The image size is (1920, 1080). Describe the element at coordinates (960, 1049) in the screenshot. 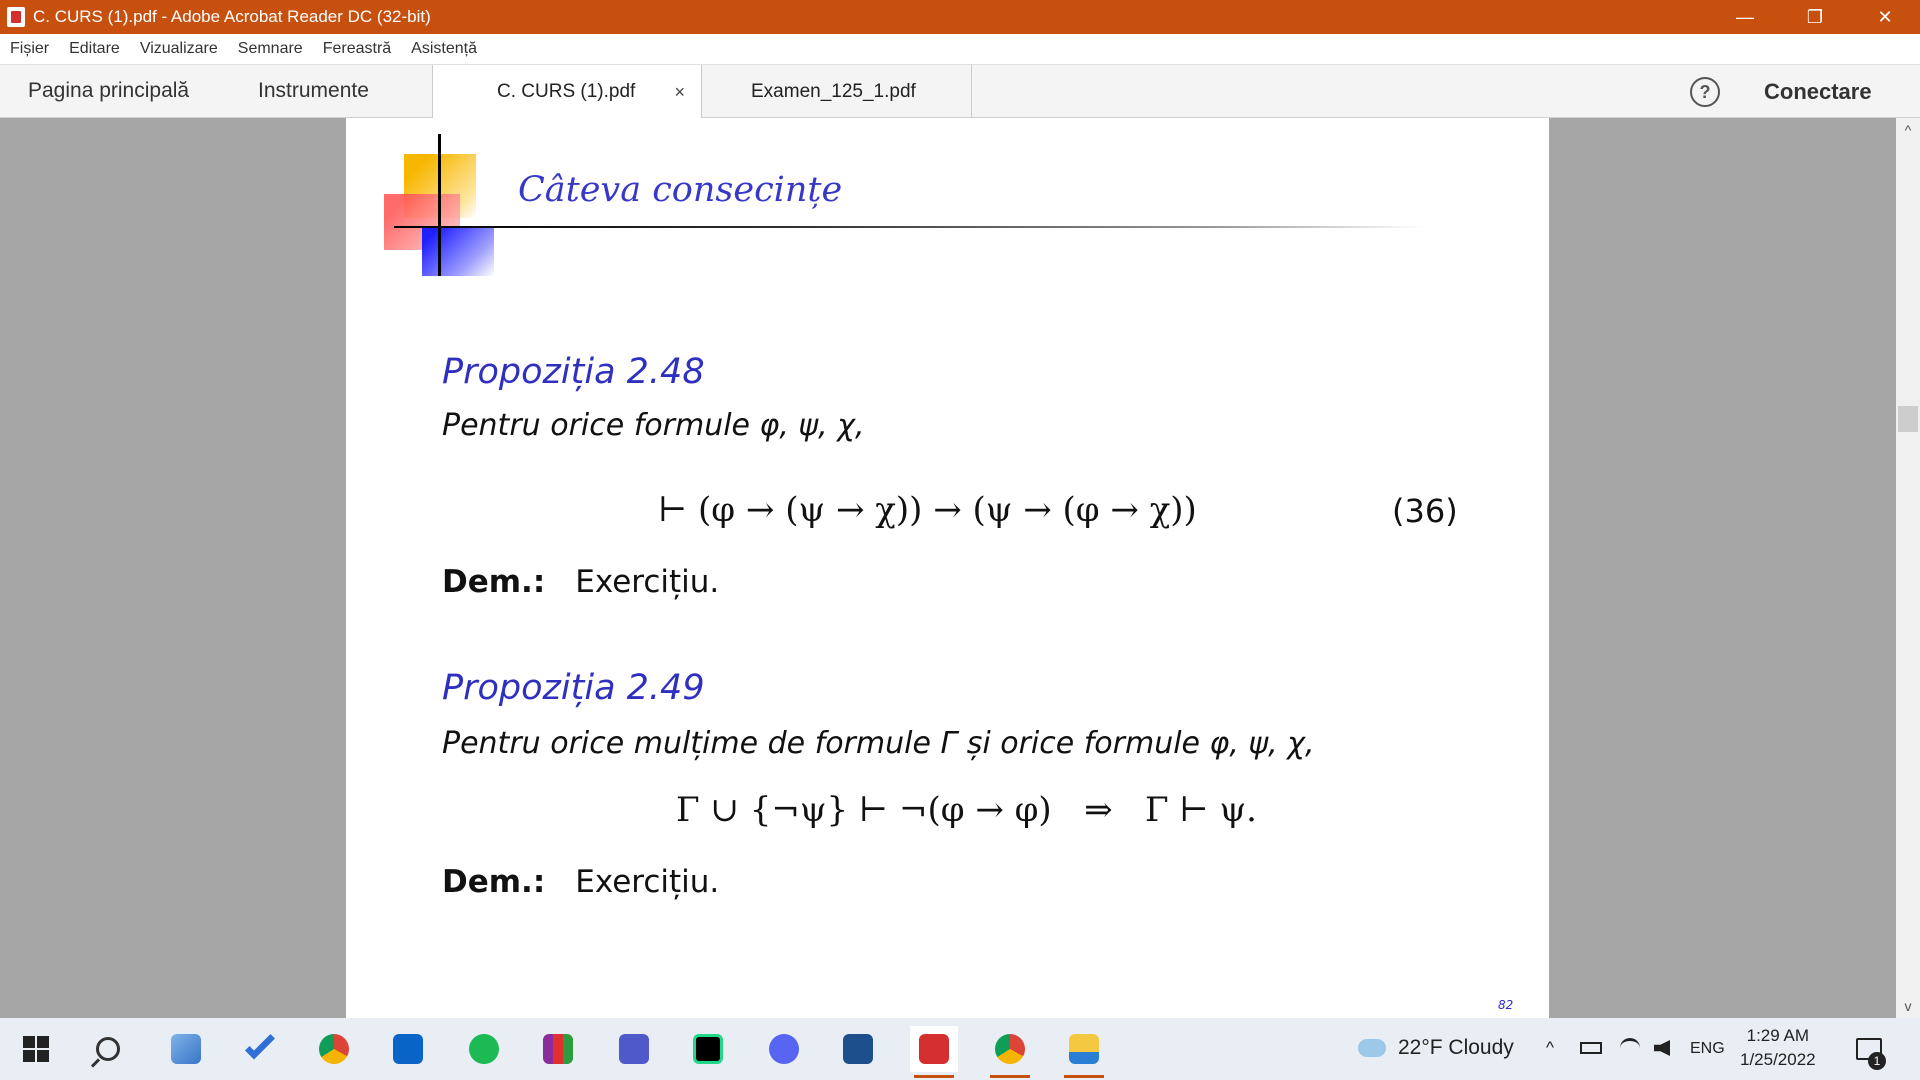

I see `taskbar: 22°F Cloudy ^ ENG 1:29 AM 1/25/2022 1` at that location.